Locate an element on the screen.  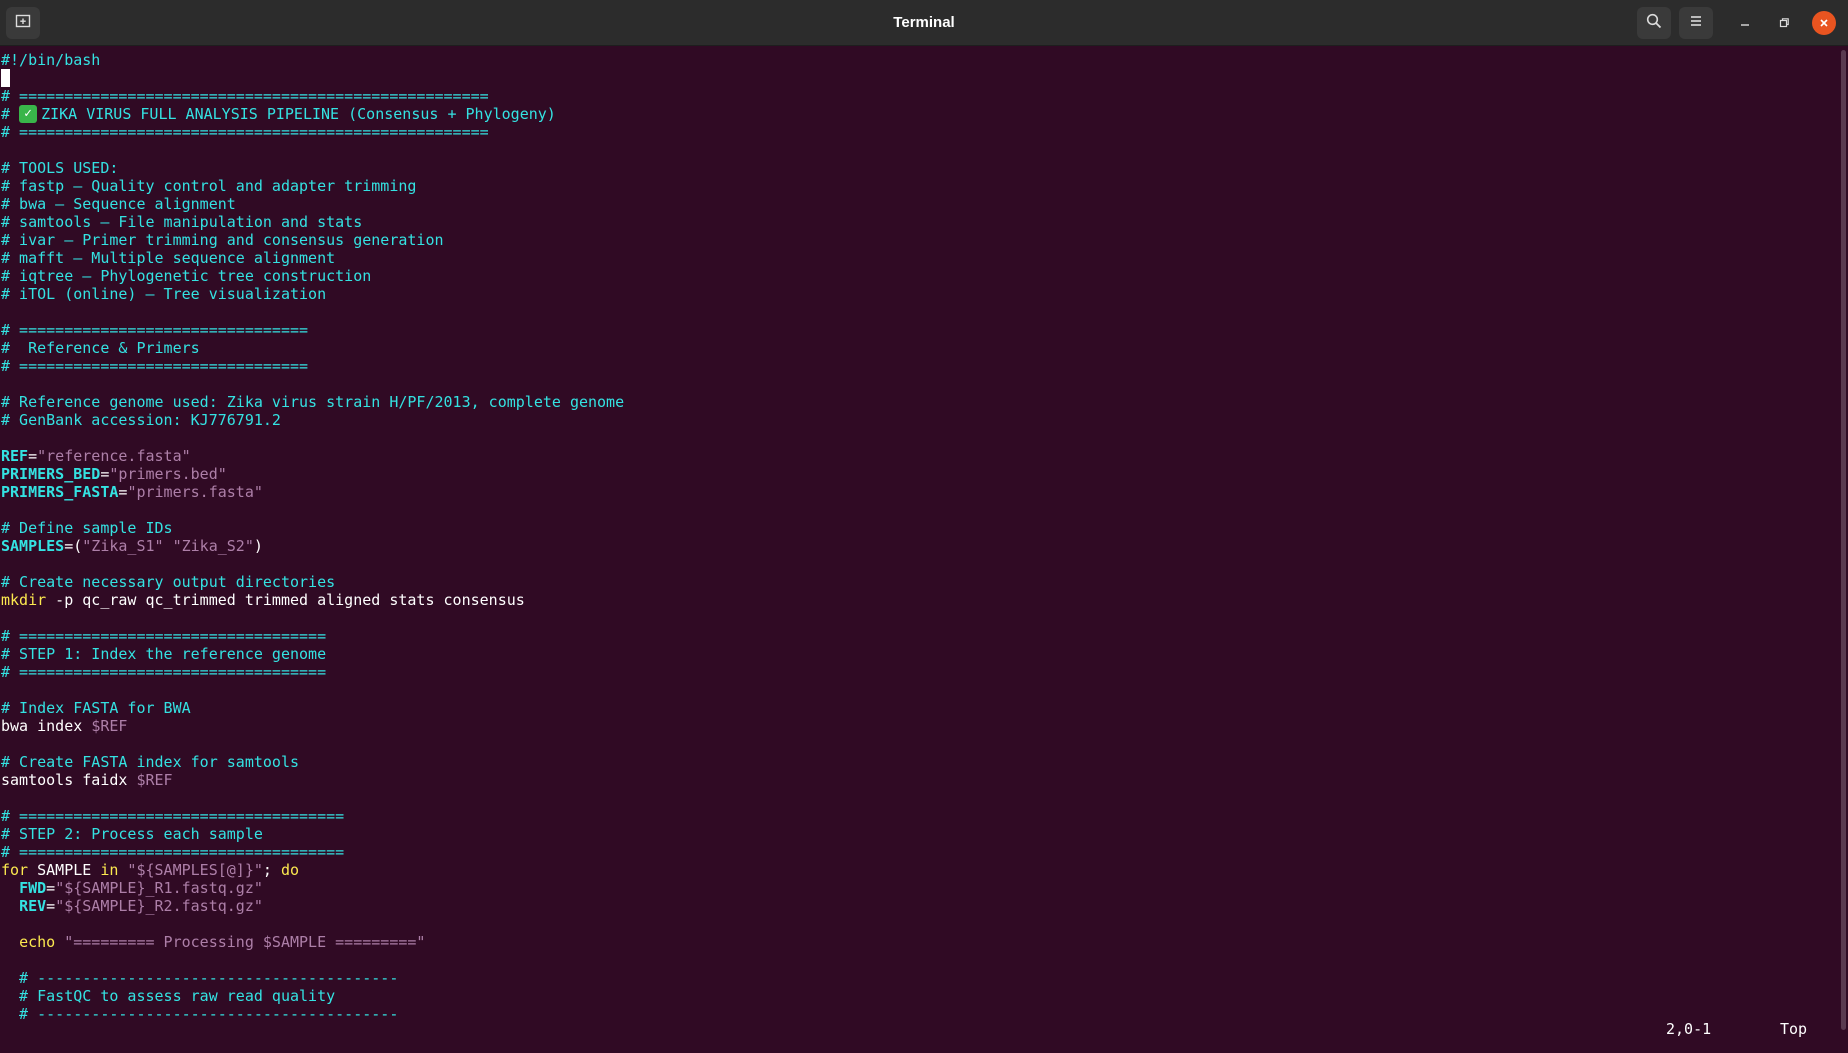
new-tab-icon is located at coordinates (23, 23).